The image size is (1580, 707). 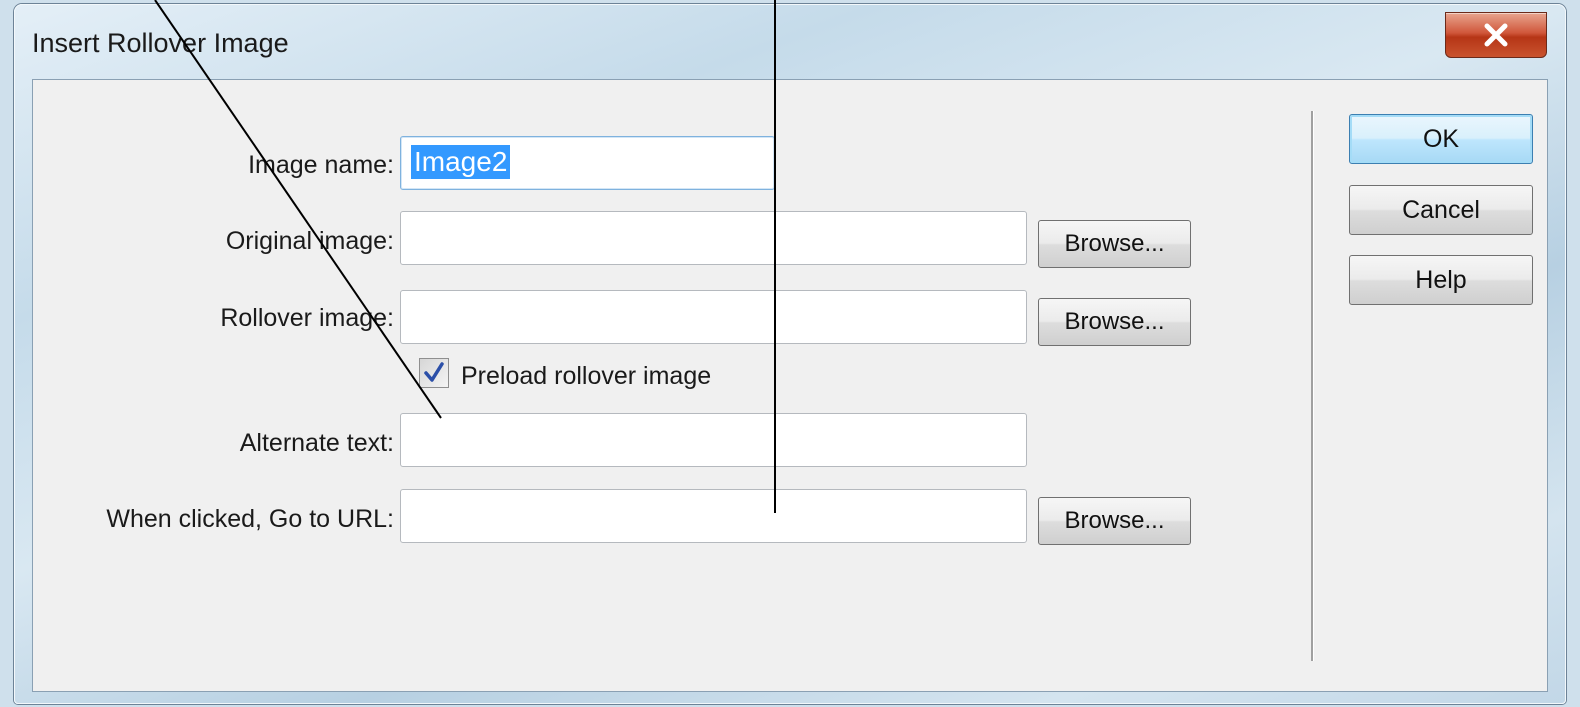 What do you see at coordinates (461, 162) in the screenshot?
I see `image-name-value: Image2` at bounding box center [461, 162].